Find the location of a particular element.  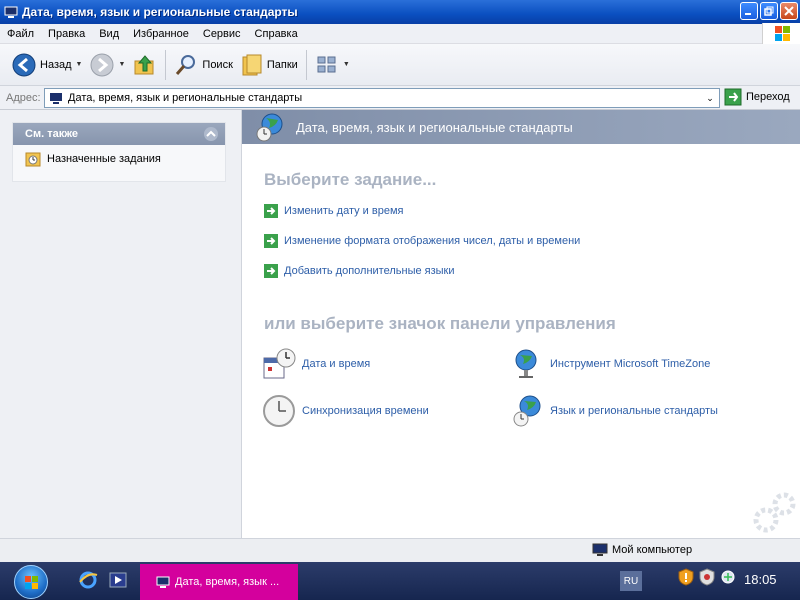

address-label: Адрес: is located at coordinates (23, 97).